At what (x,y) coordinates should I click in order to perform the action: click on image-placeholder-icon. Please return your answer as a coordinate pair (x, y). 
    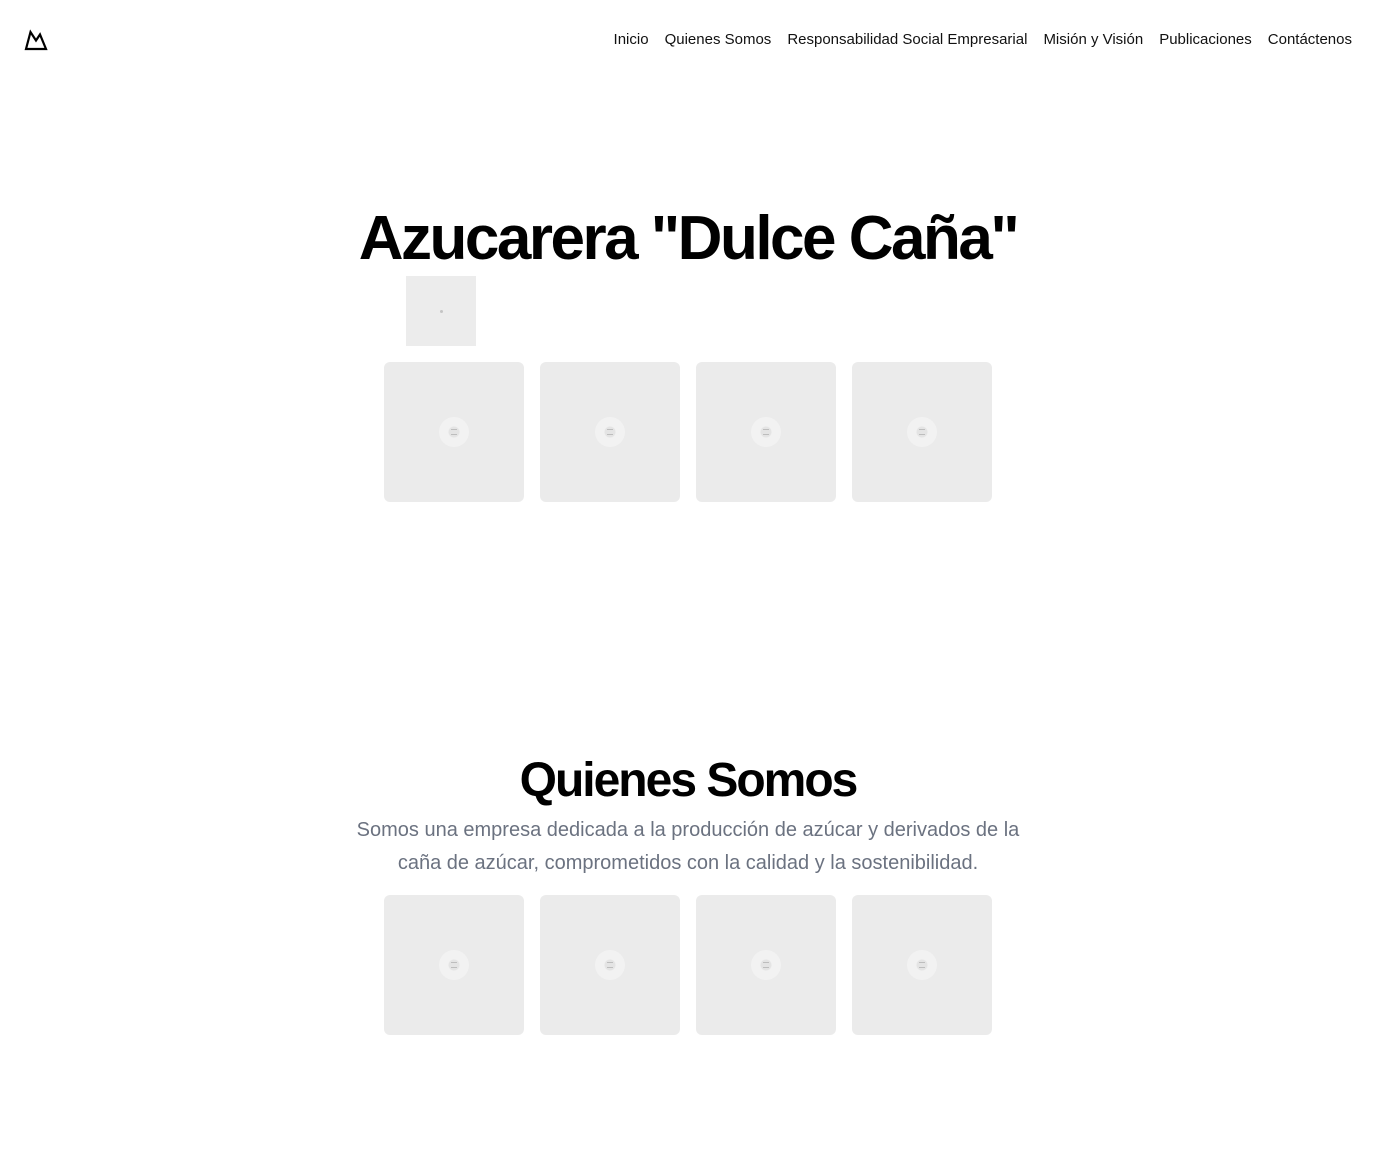
    Looking at the image, I should click on (441, 311).